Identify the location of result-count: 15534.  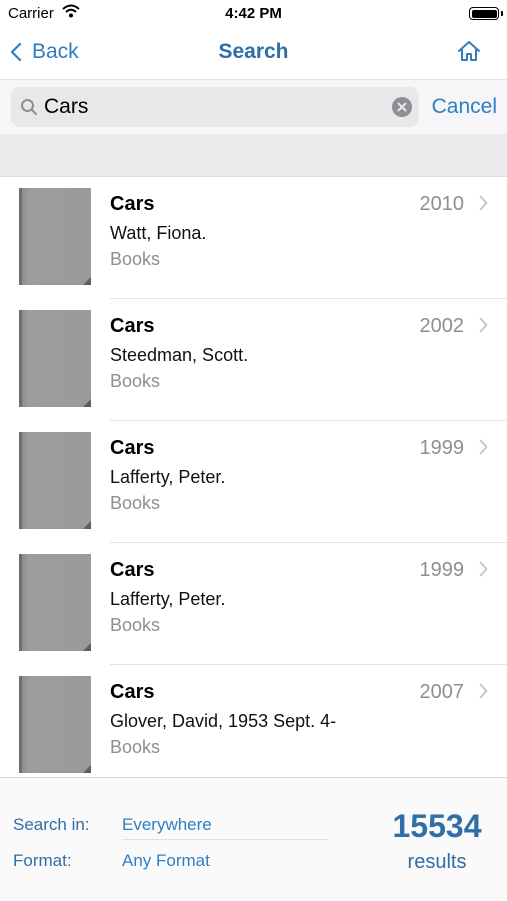
(437, 826).